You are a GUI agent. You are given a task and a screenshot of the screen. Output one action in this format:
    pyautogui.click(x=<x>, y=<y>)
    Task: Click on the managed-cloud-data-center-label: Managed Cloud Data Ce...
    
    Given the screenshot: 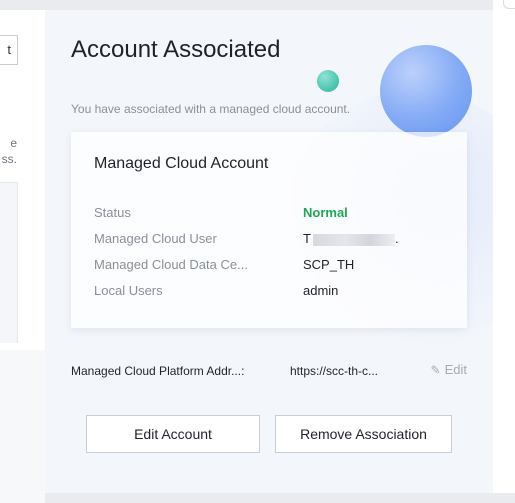 What is the action you would take?
    pyautogui.click(x=171, y=264)
    